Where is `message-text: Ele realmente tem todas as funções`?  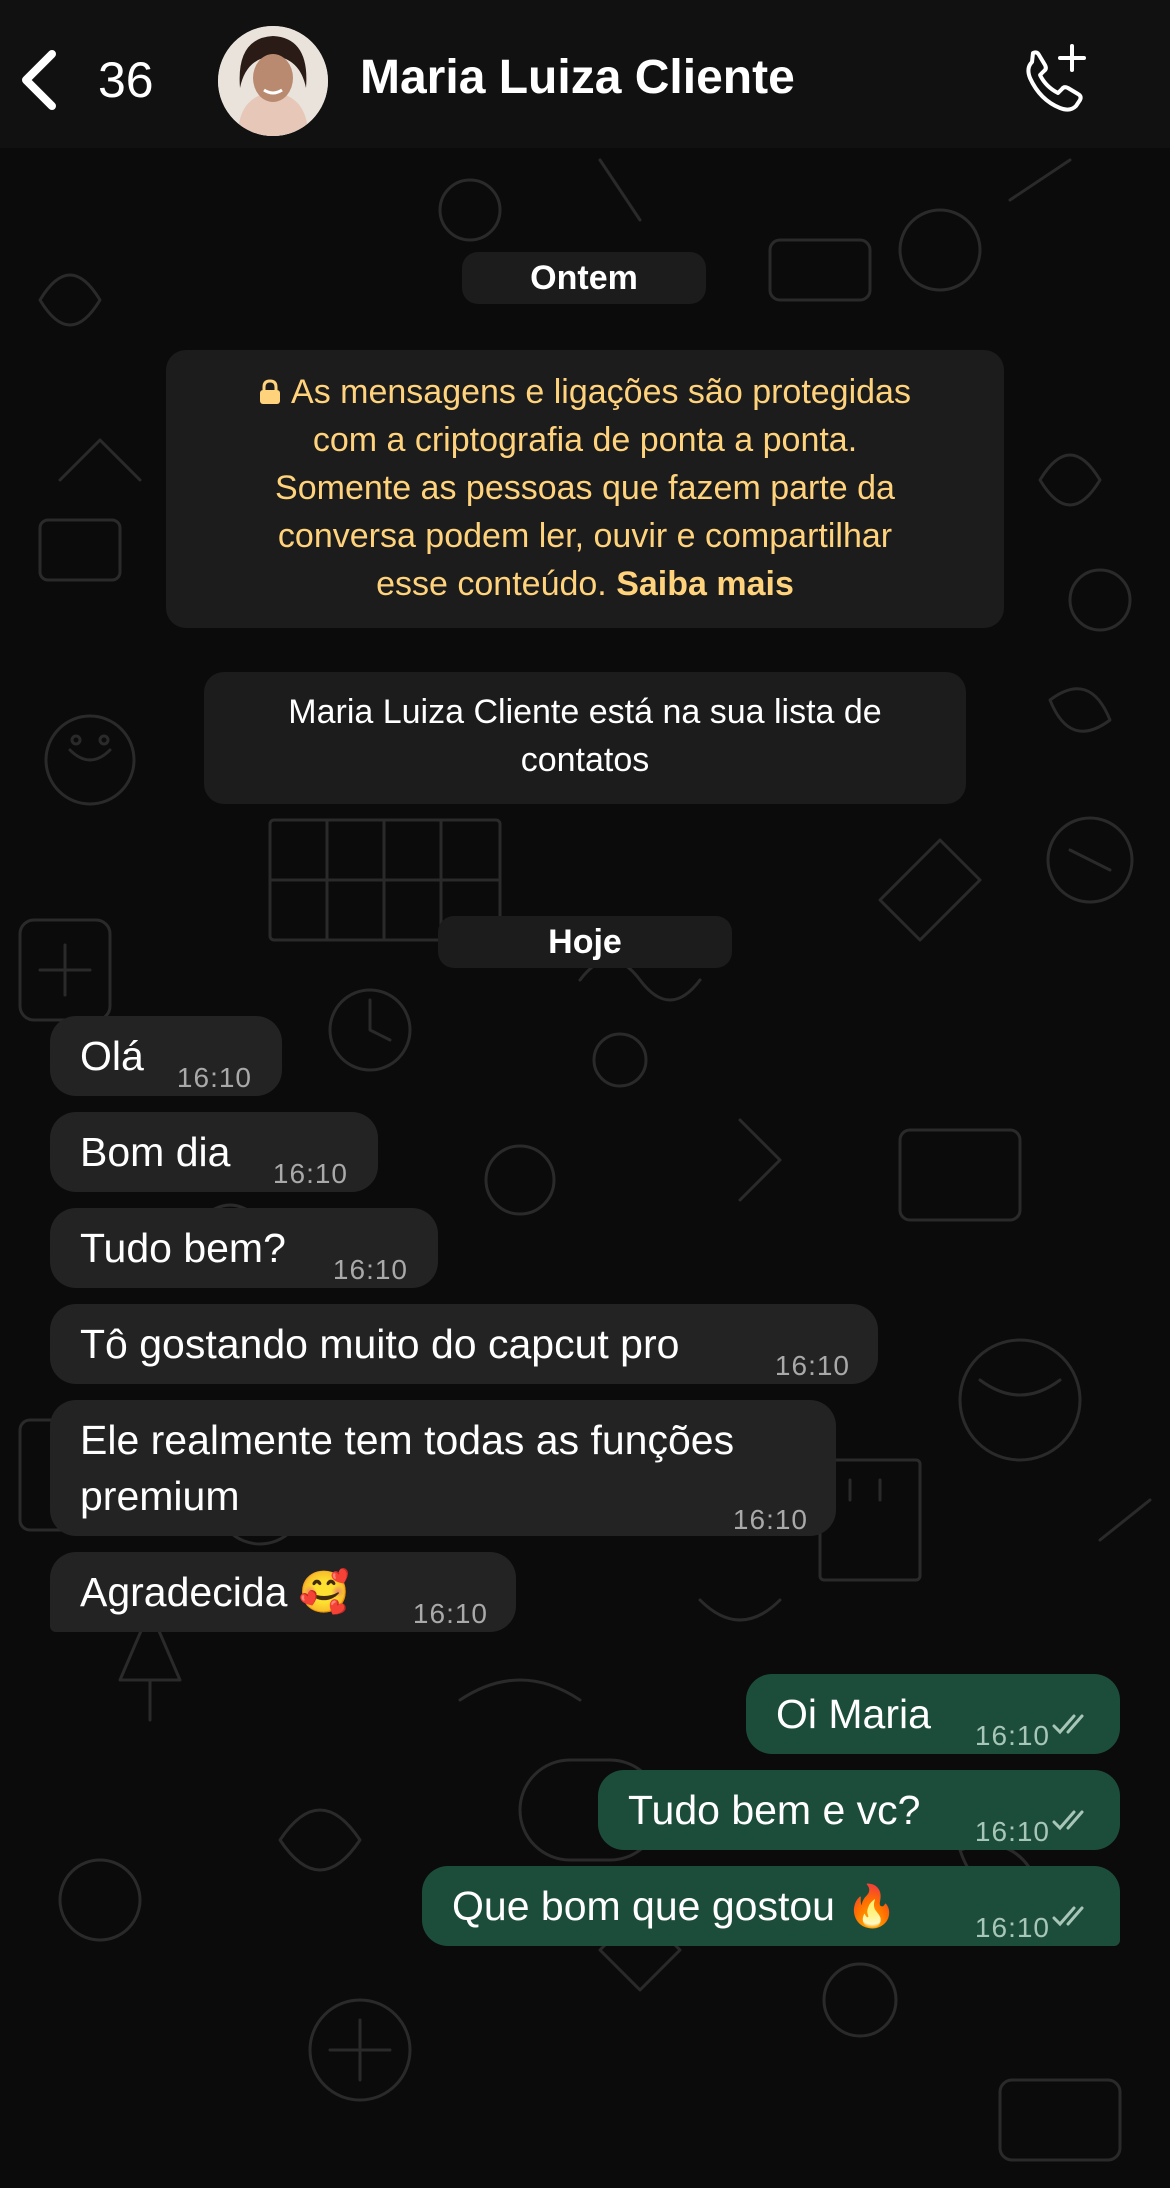
message-text: Ele realmente tem todas as funções is located at coordinates (407, 1440).